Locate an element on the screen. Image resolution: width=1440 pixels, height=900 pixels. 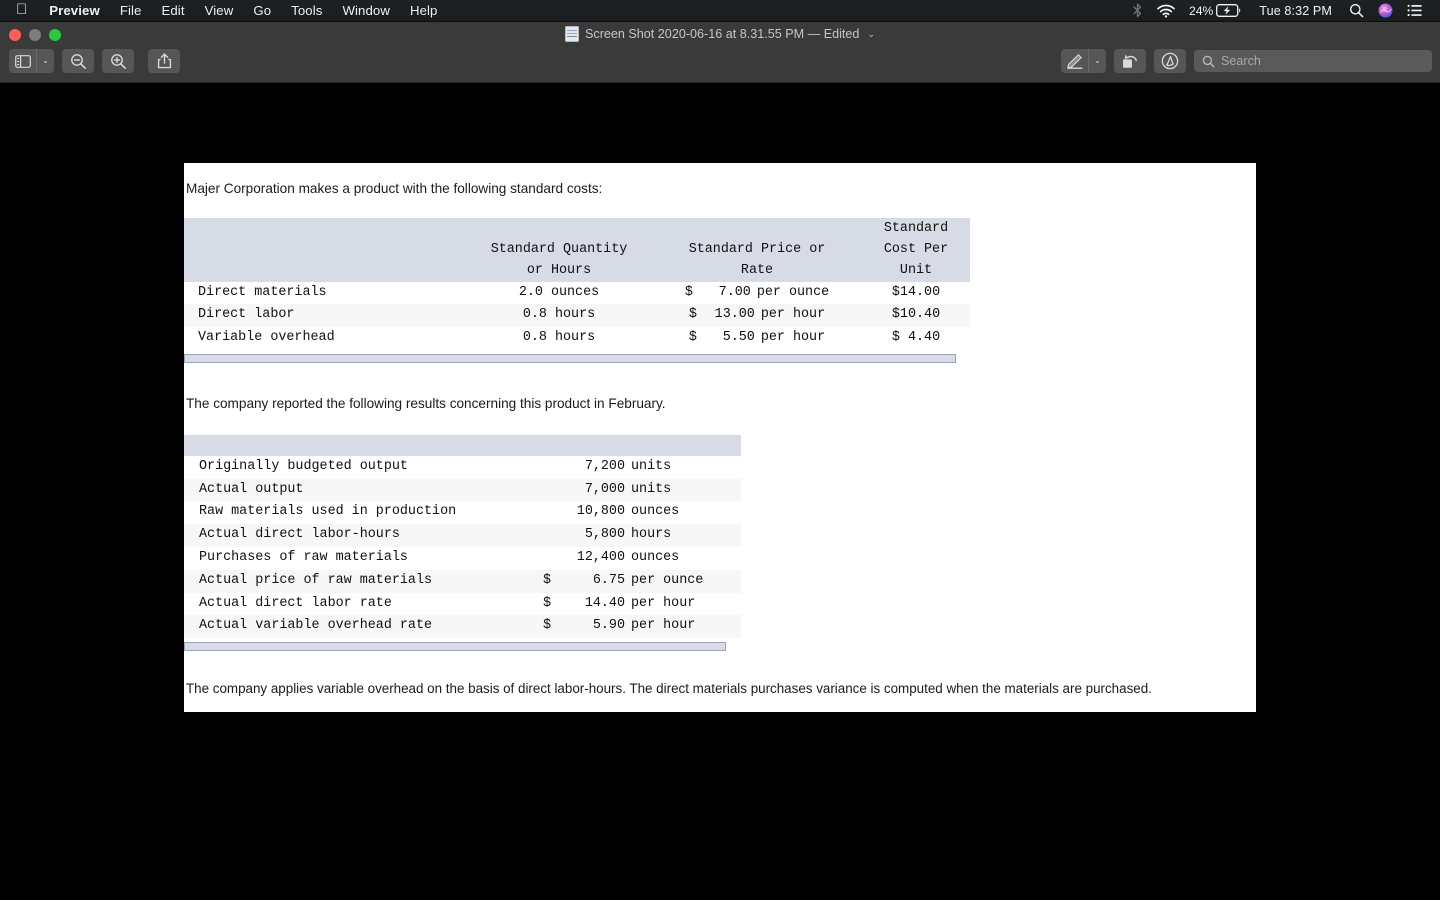
row-value: 10,800 ounces is located at coordinates (628, 512).